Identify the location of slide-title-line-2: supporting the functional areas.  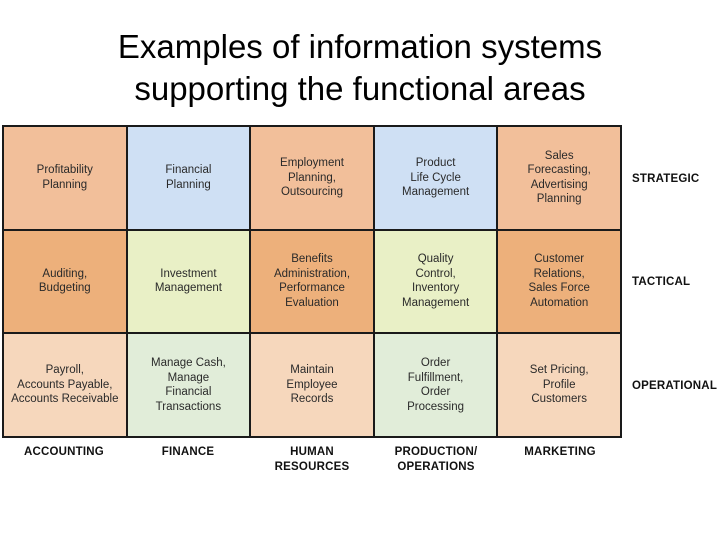
(360, 88).